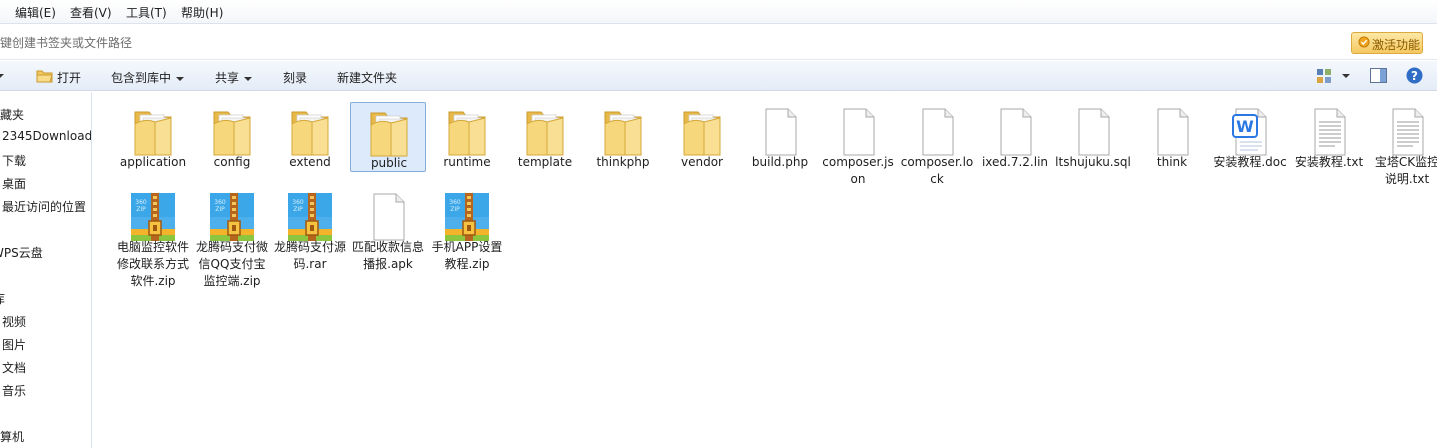 The image size is (1437, 448). I want to click on nav-computer: 计算机, so click(12, 436).